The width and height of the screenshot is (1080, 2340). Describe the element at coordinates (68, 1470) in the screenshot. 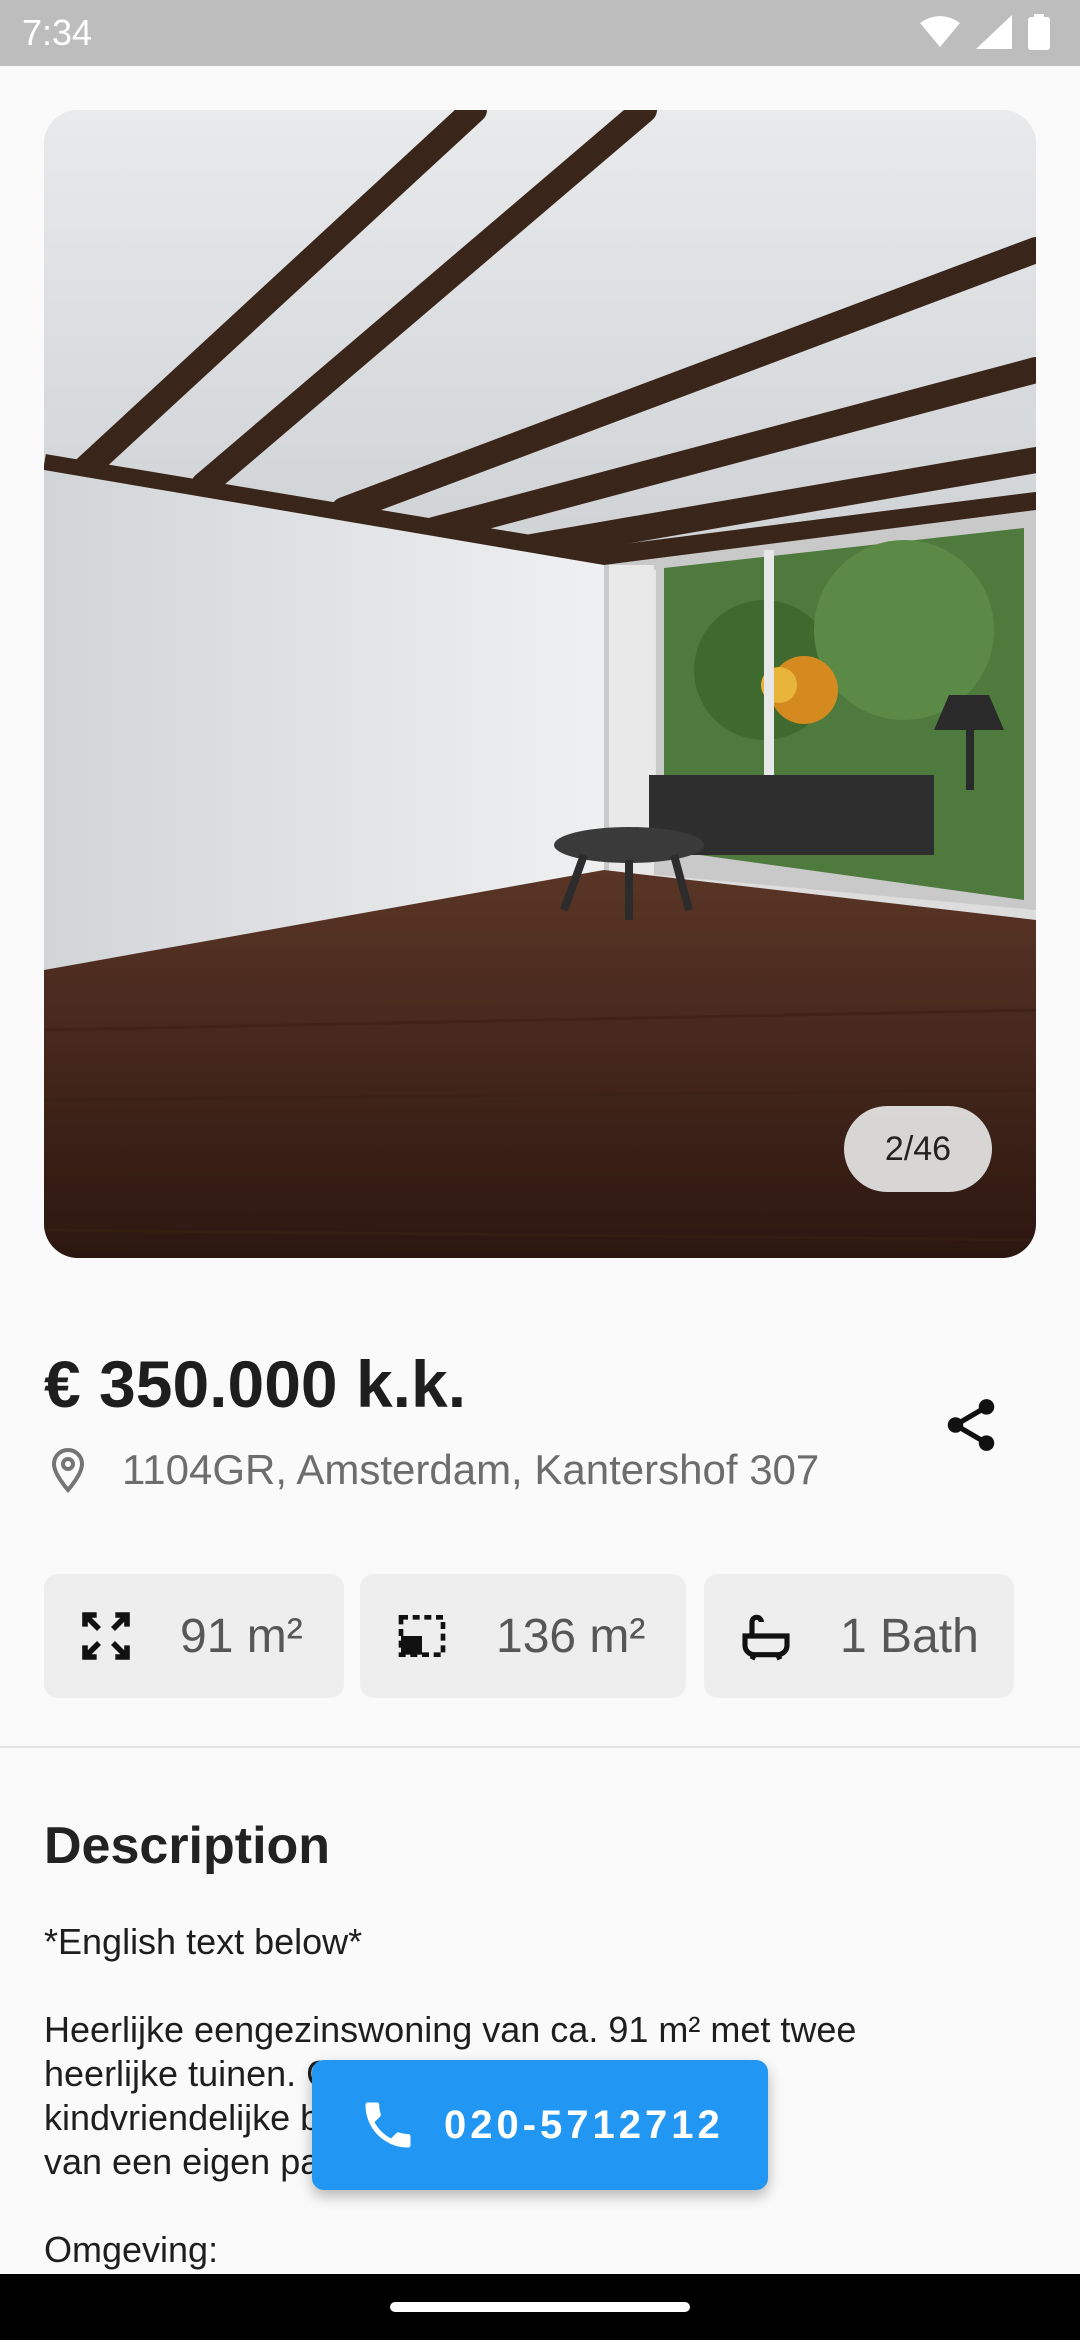

I see `location-pin-icon` at that location.